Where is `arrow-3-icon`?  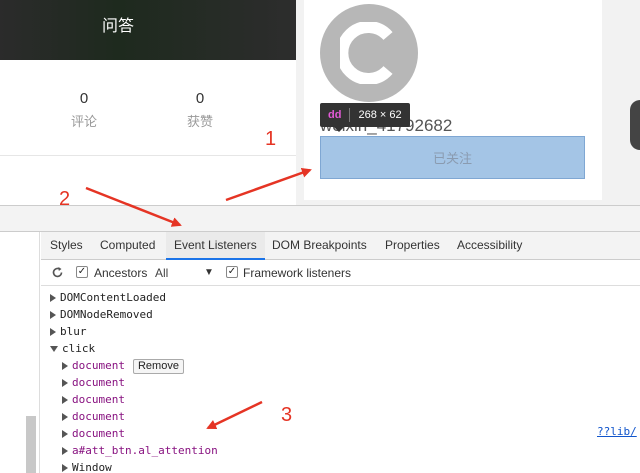 arrow-3-icon is located at coordinates (234, 415).